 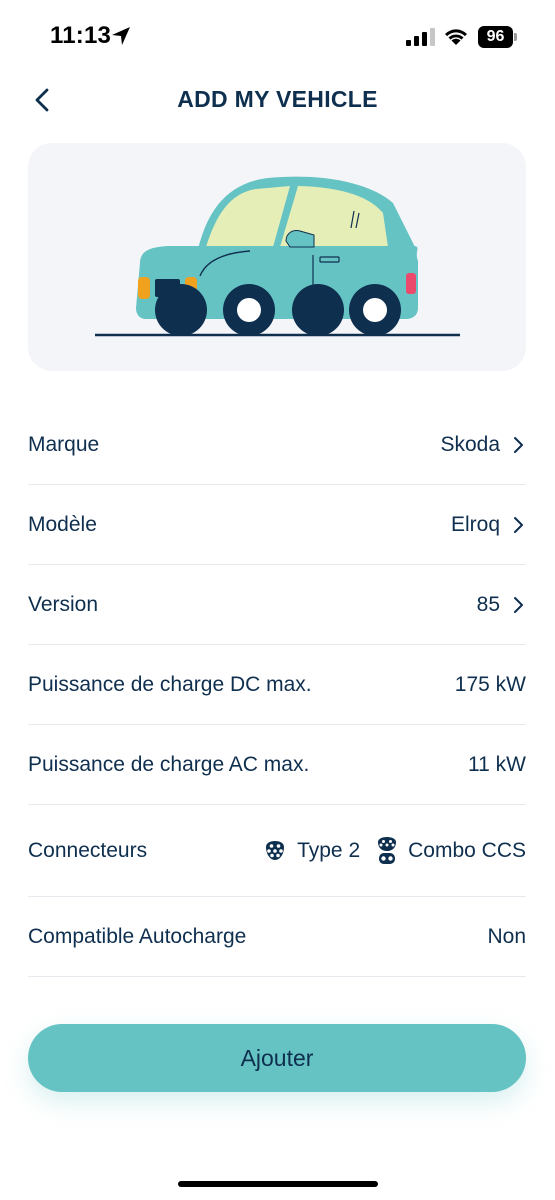 I want to click on row-connectors: Connecteurs Type 2 Combo CCS, so click(x=277, y=851).